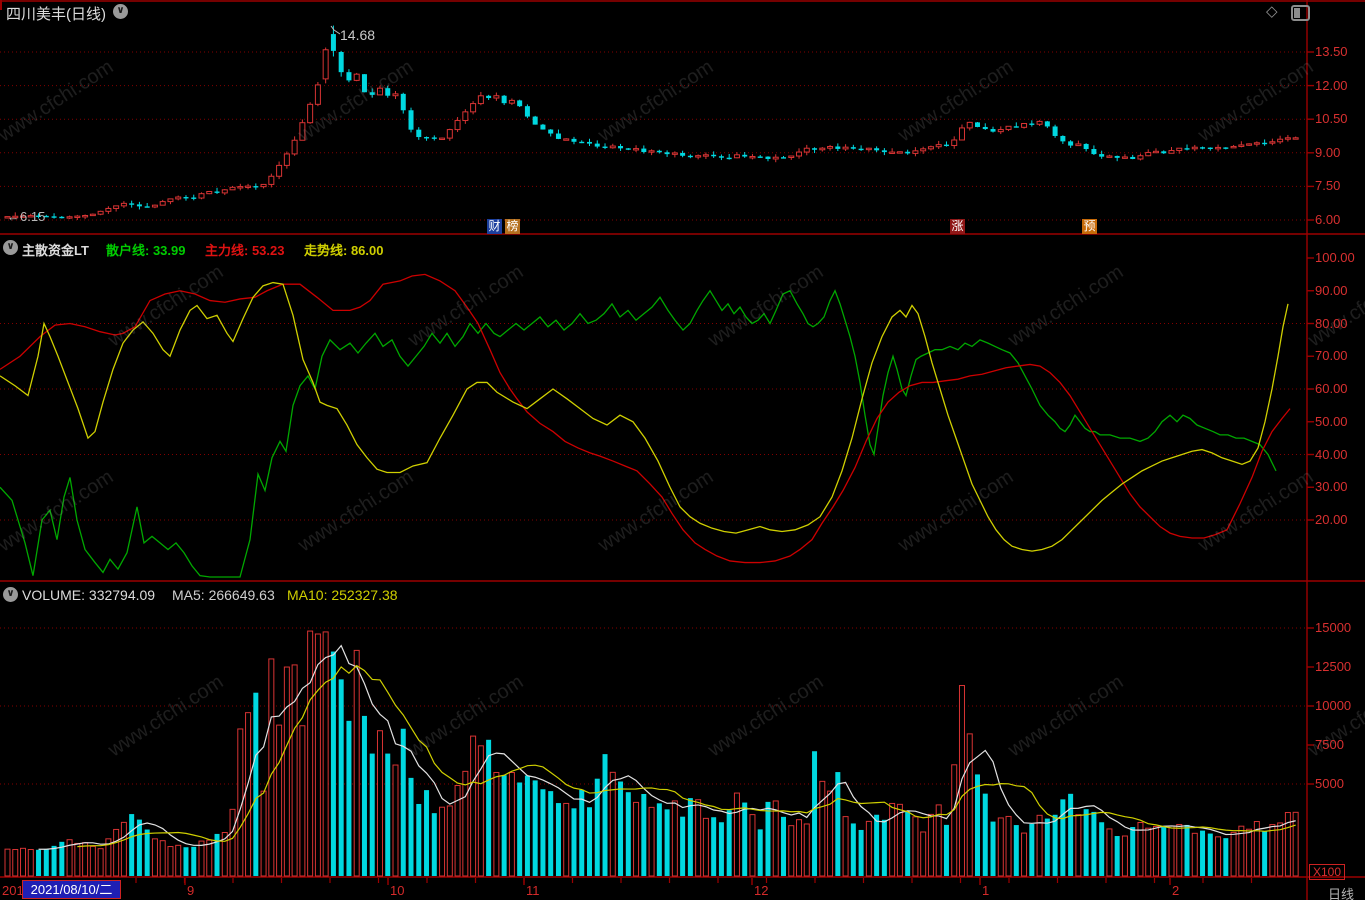 The width and height of the screenshot is (1365, 900). I want to click on y-axis-tick-label: 100.00, so click(1335, 257).